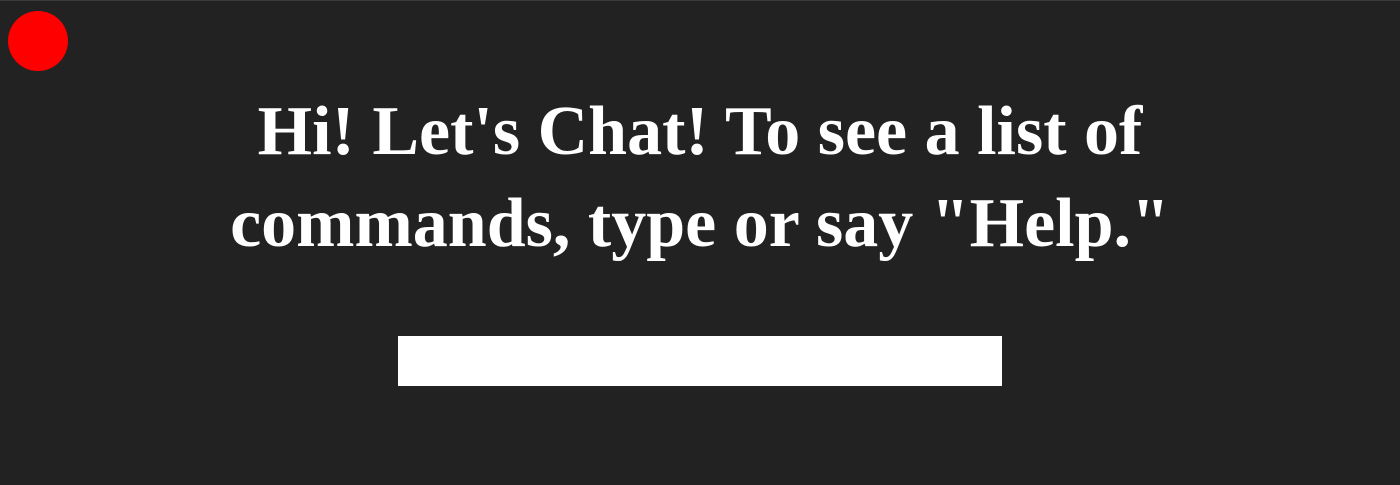 The width and height of the screenshot is (1400, 485). I want to click on top-divider, so click(700, 0).